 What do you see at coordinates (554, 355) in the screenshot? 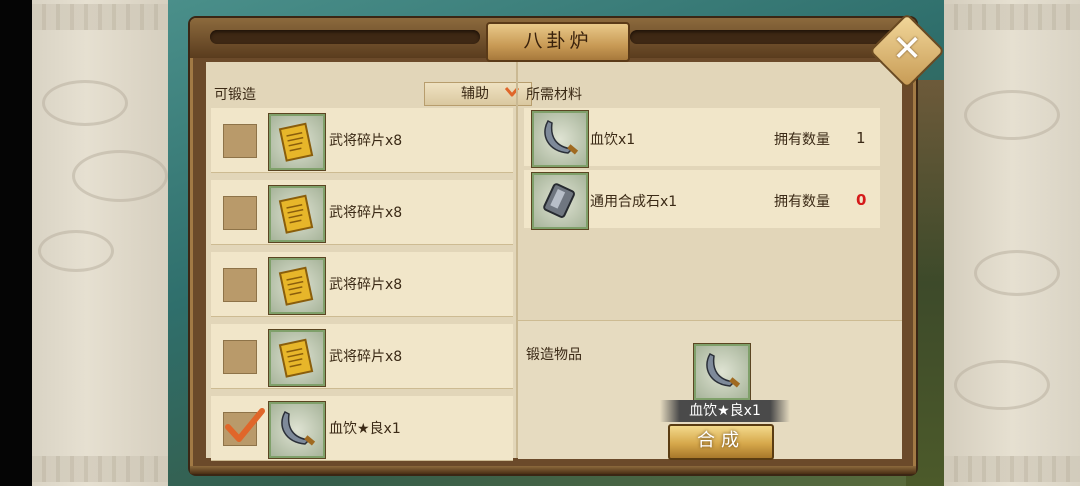
I see `forge-item-label: 锻造物品` at bounding box center [554, 355].